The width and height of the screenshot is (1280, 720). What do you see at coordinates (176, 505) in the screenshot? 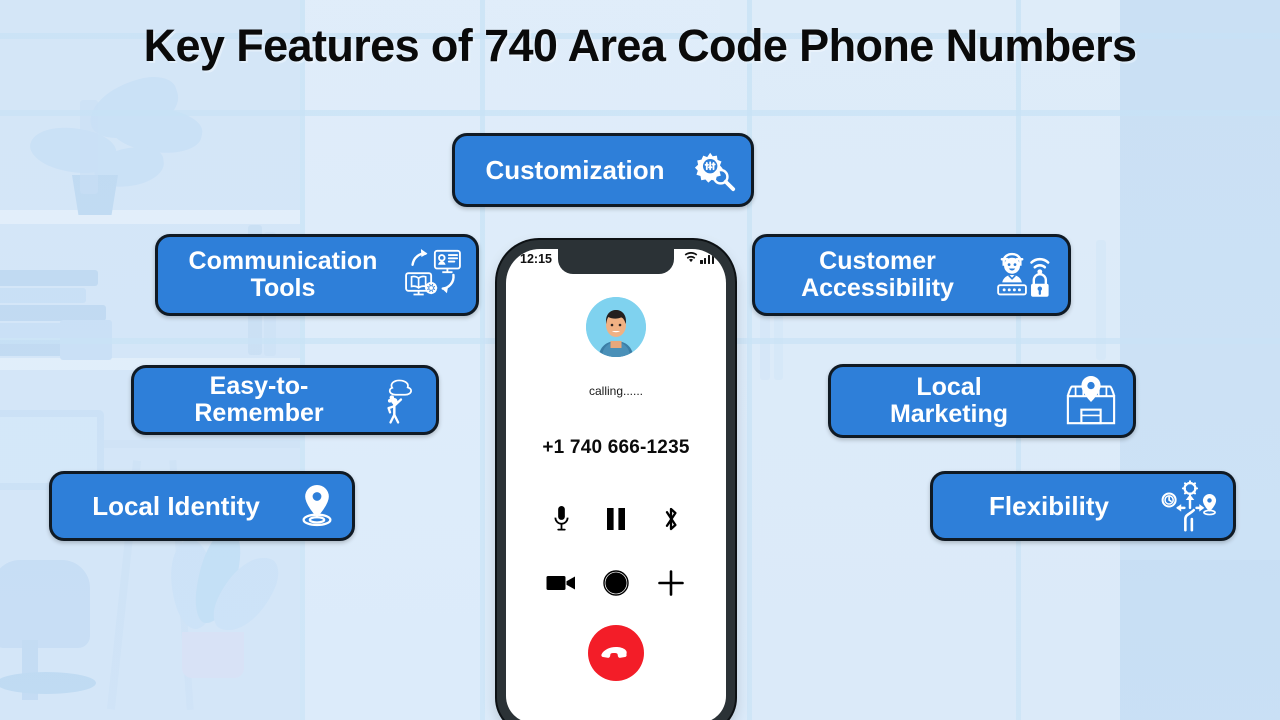
I see `badge-local-identity-label: Local Identity` at bounding box center [176, 505].